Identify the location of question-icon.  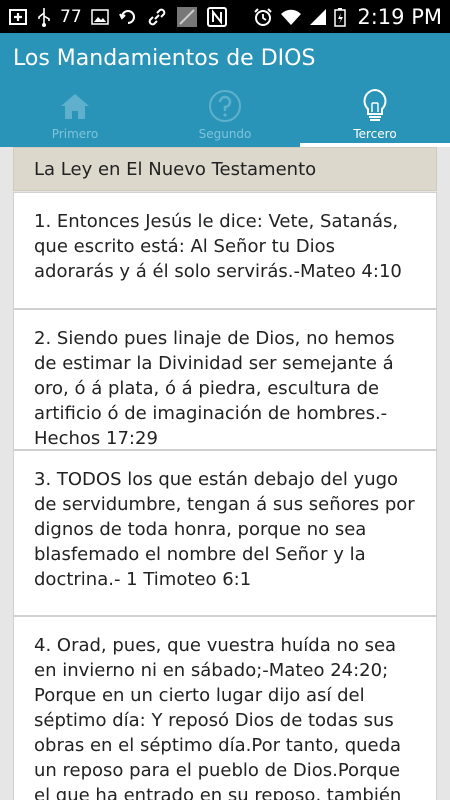
(225, 106).